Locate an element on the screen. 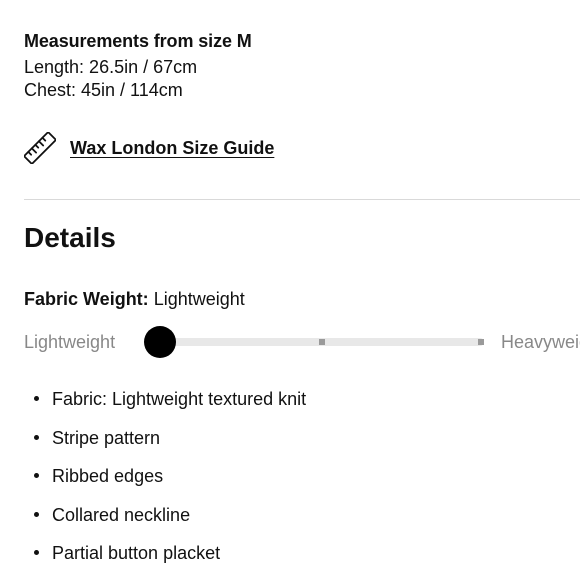  feature-item: Partial button placket is located at coordinates (165, 553).